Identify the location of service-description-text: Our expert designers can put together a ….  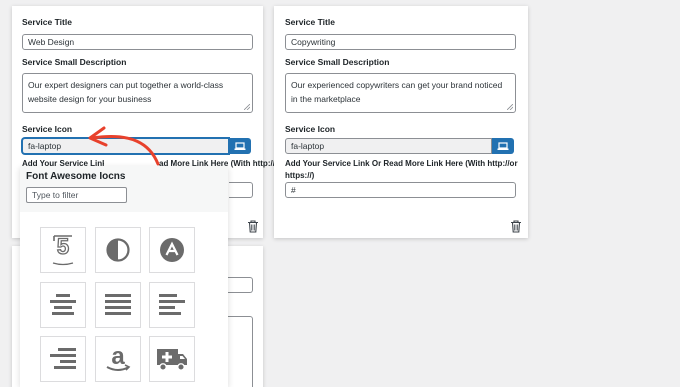
(126, 92).